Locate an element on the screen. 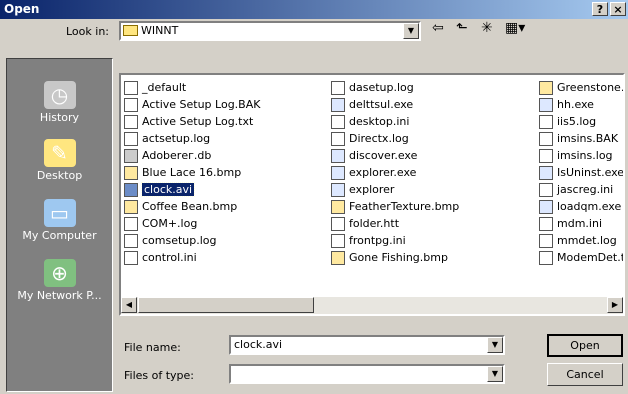 The width and height of the screenshot is (628, 394). window-title: Open is located at coordinates (22, 9).